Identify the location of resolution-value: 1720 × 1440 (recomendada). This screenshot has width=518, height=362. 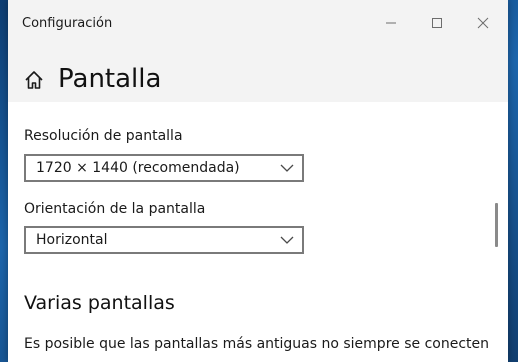
(138, 168).